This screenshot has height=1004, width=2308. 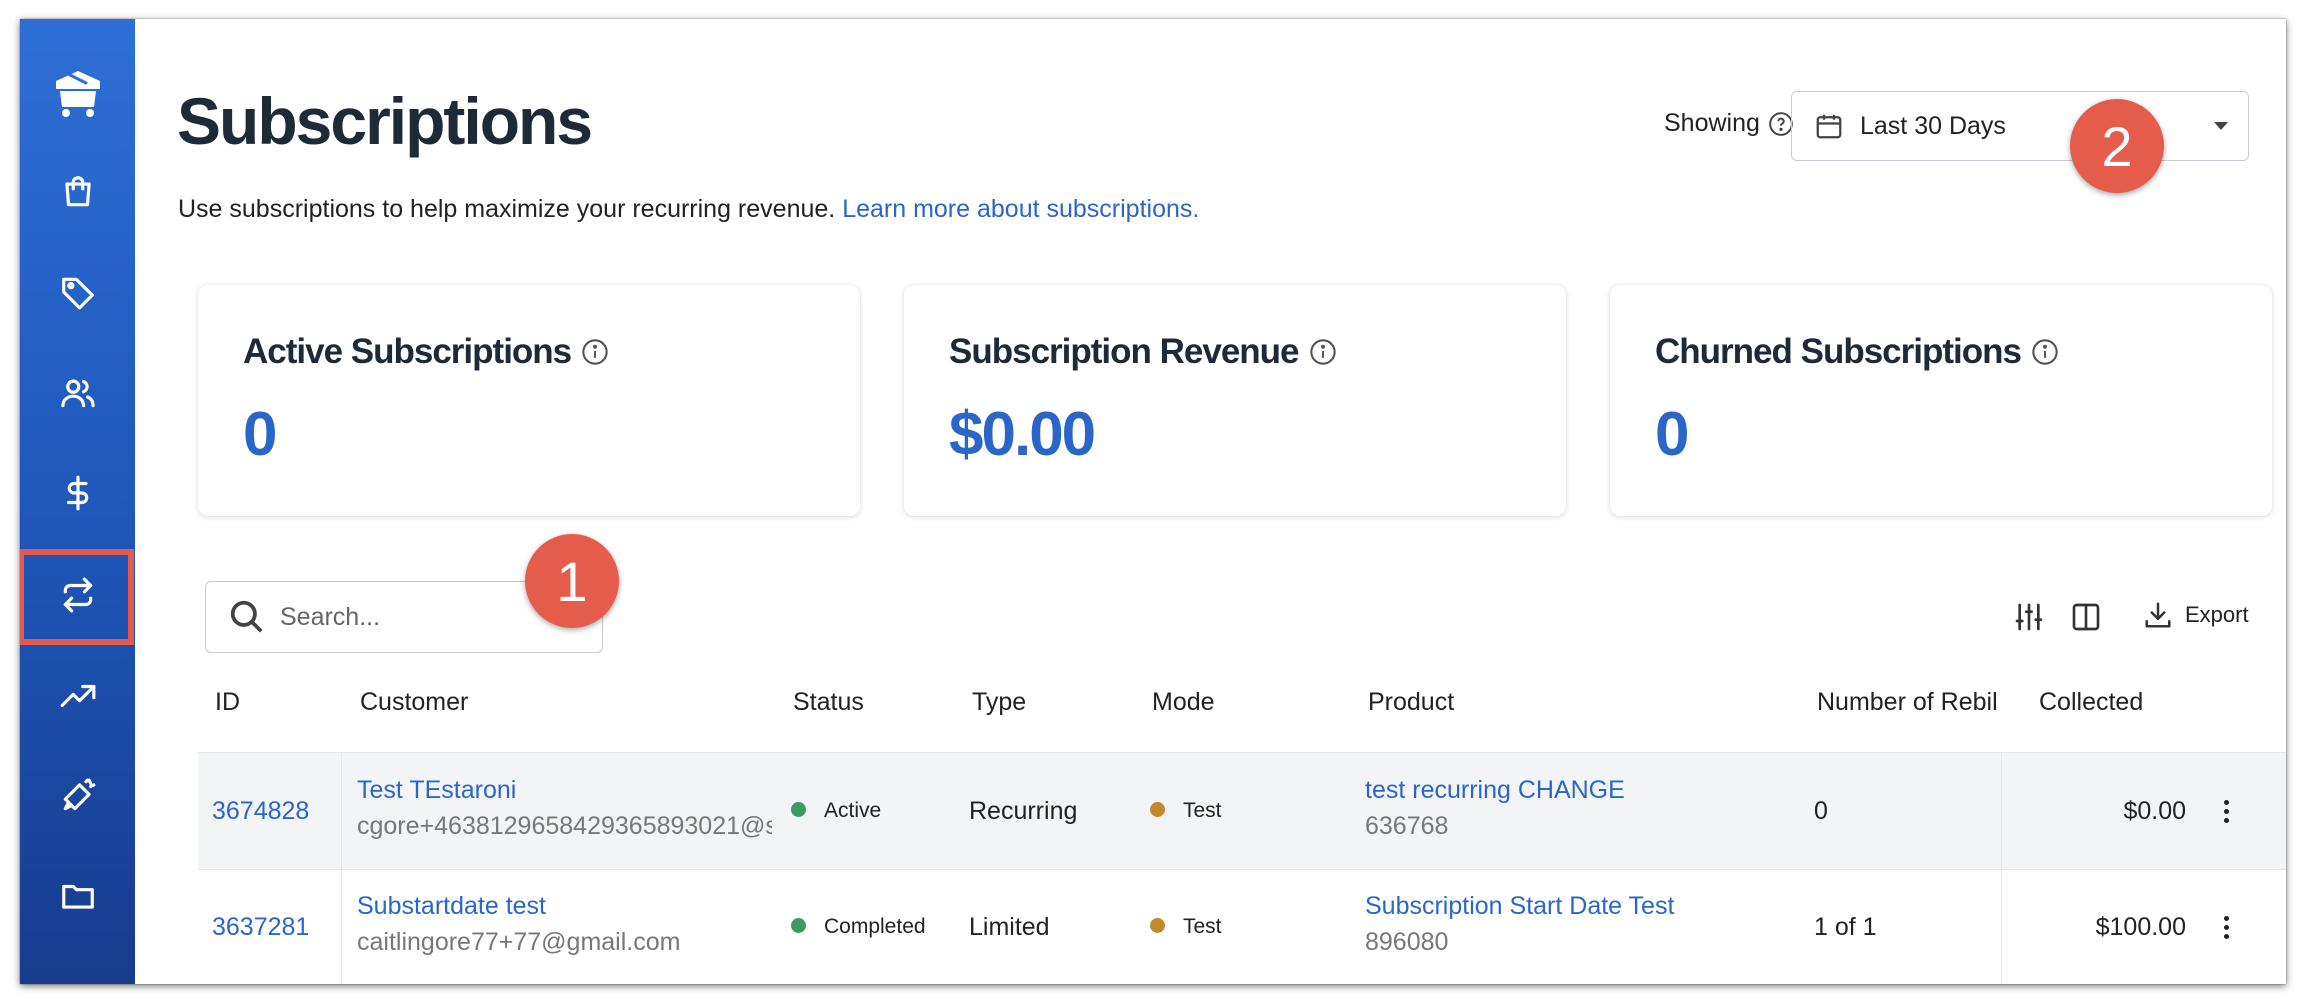 I want to click on filter-button, so click(x=2029, y=617).